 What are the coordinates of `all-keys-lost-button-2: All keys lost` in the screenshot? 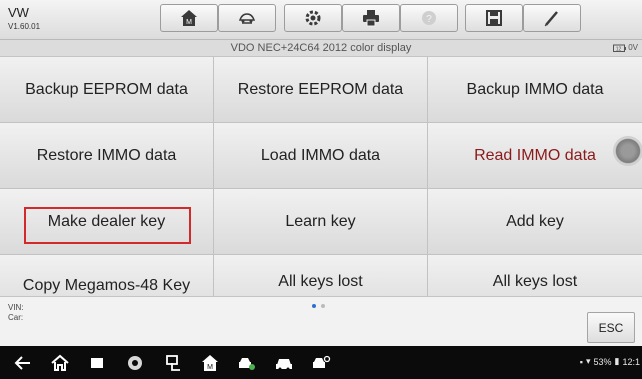 It's located at (535, 275).